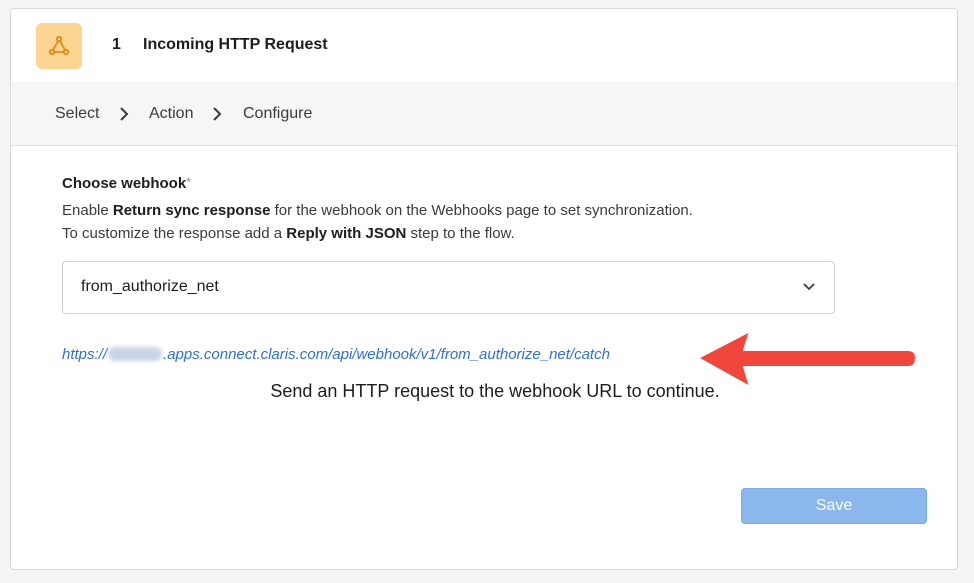 This screenshot has height=583, width=974. Describe the element at coordinates (834, 506) in the screenshot. I see `save-button: Save` at that location.